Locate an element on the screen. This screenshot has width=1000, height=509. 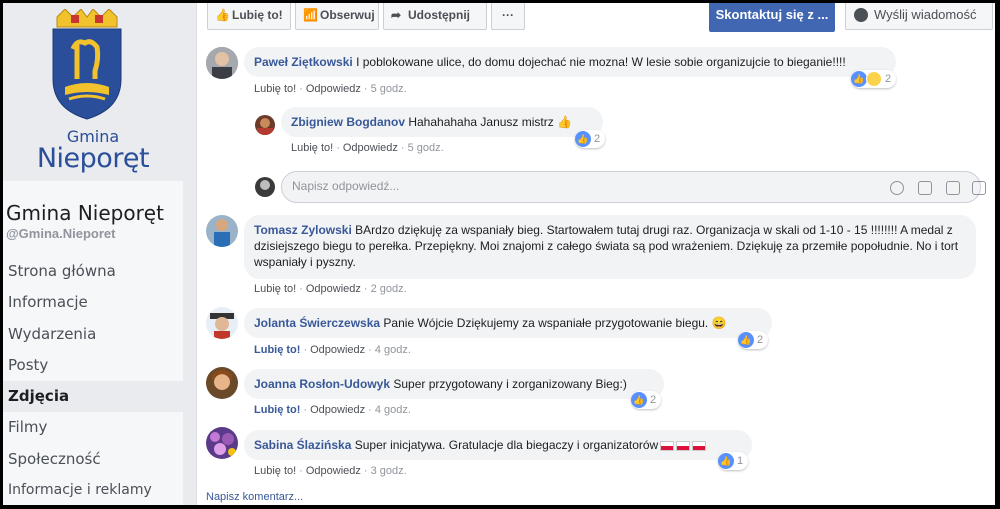
current-user-avatar is located at coordinates (265, 187).